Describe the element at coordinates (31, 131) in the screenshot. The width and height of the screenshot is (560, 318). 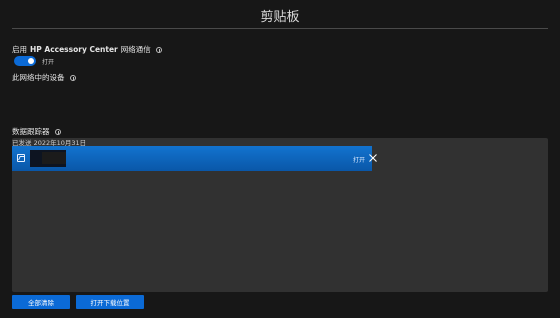
I see `tracker-label: 数据跟踪器` at that location.